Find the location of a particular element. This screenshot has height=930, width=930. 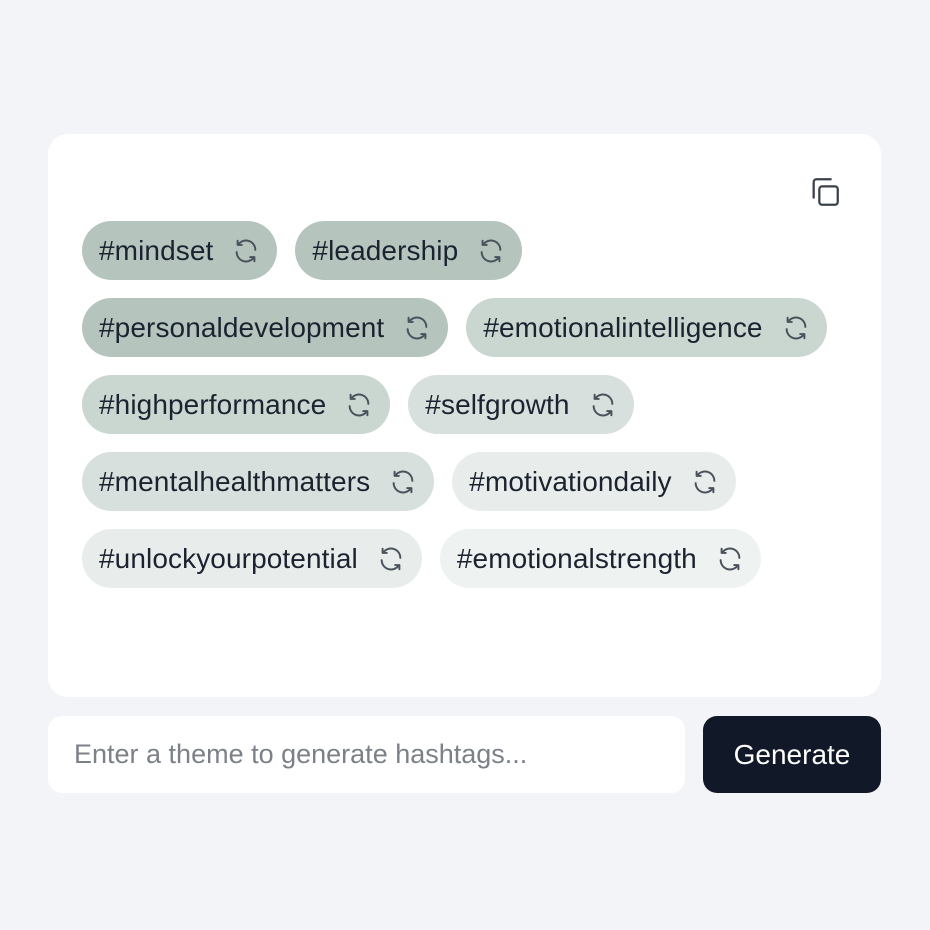

hashtag-label: #highperformance is located at coordinates (213, 404).